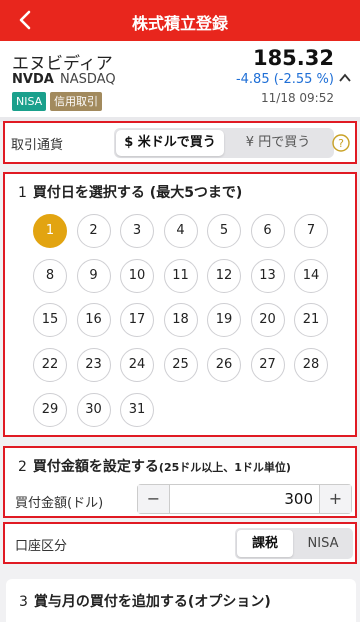 Image resolution: width=360 pixels, height=622 pixels. Describe the element at coordinates (224, 275) in the screenshot. I see `day-option-12: 12` at that location.